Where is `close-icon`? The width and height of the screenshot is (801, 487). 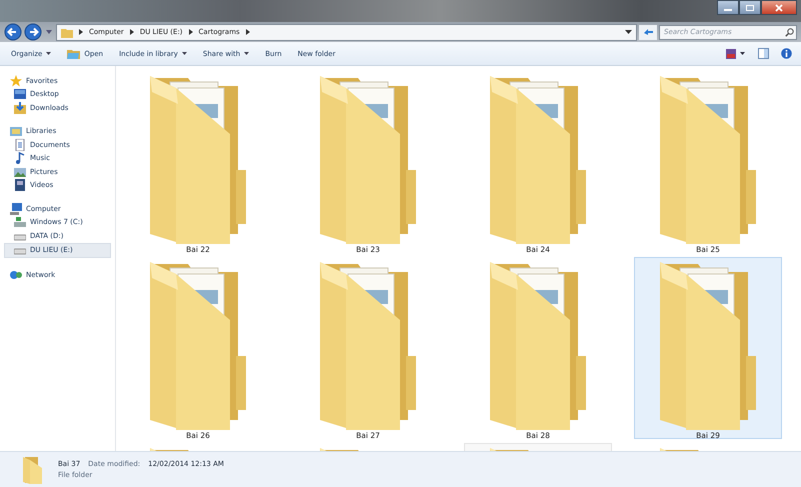
close-icon is located at coordinates (779, 8).